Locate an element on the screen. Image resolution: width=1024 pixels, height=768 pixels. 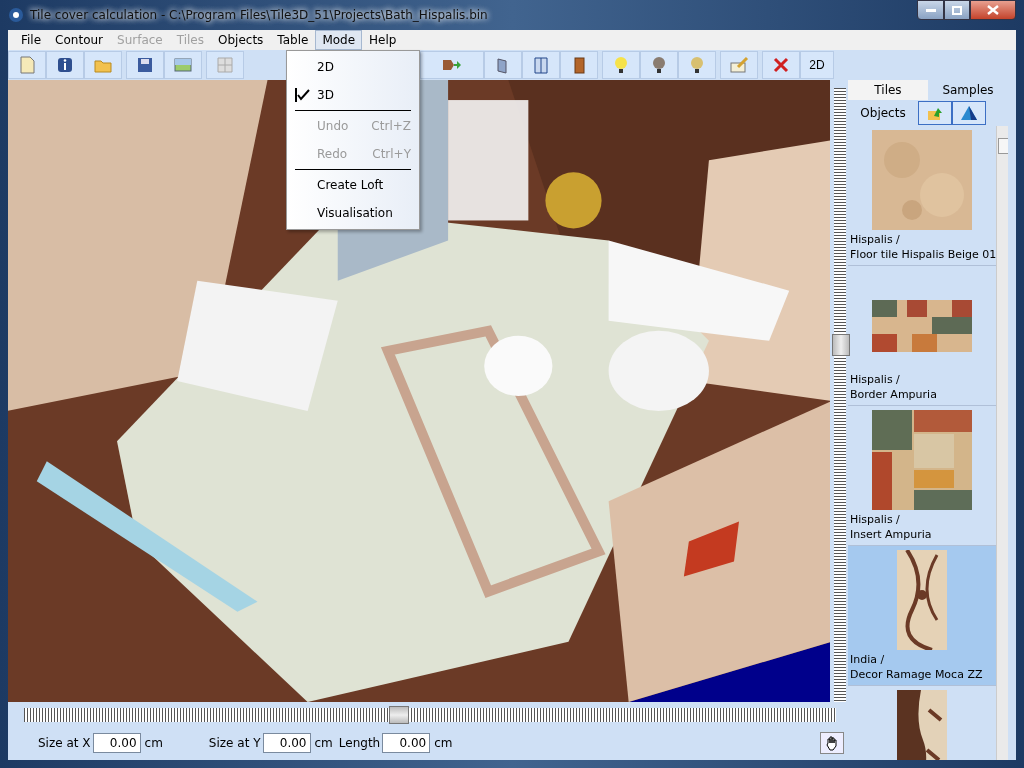
tile-name: Hispalis / Border Ampuria is located at coordinates (893, 387).